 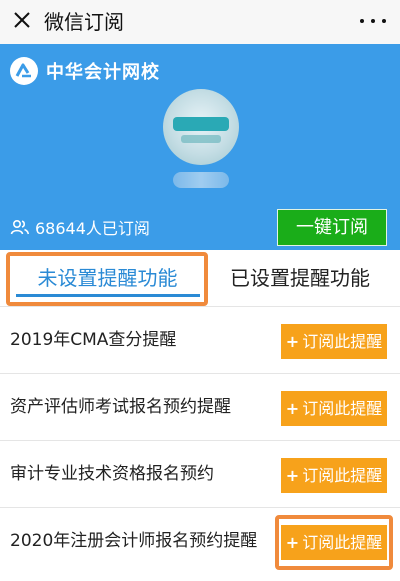 I want to click on list-item: 资产评估师考试报名预约提醒 + 订阅此提醒, so click(x=200, y=406).